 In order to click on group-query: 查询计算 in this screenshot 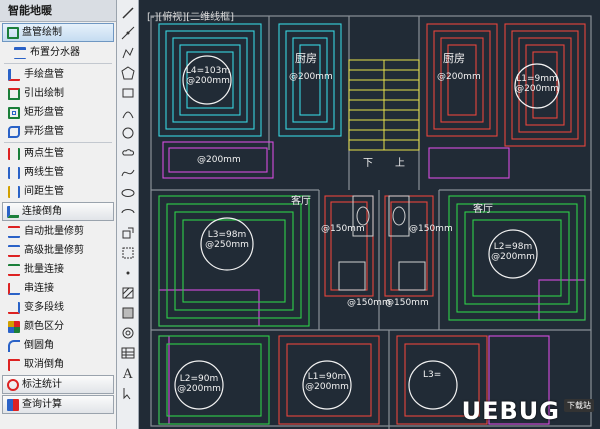, I will do `click(58, 404)`.